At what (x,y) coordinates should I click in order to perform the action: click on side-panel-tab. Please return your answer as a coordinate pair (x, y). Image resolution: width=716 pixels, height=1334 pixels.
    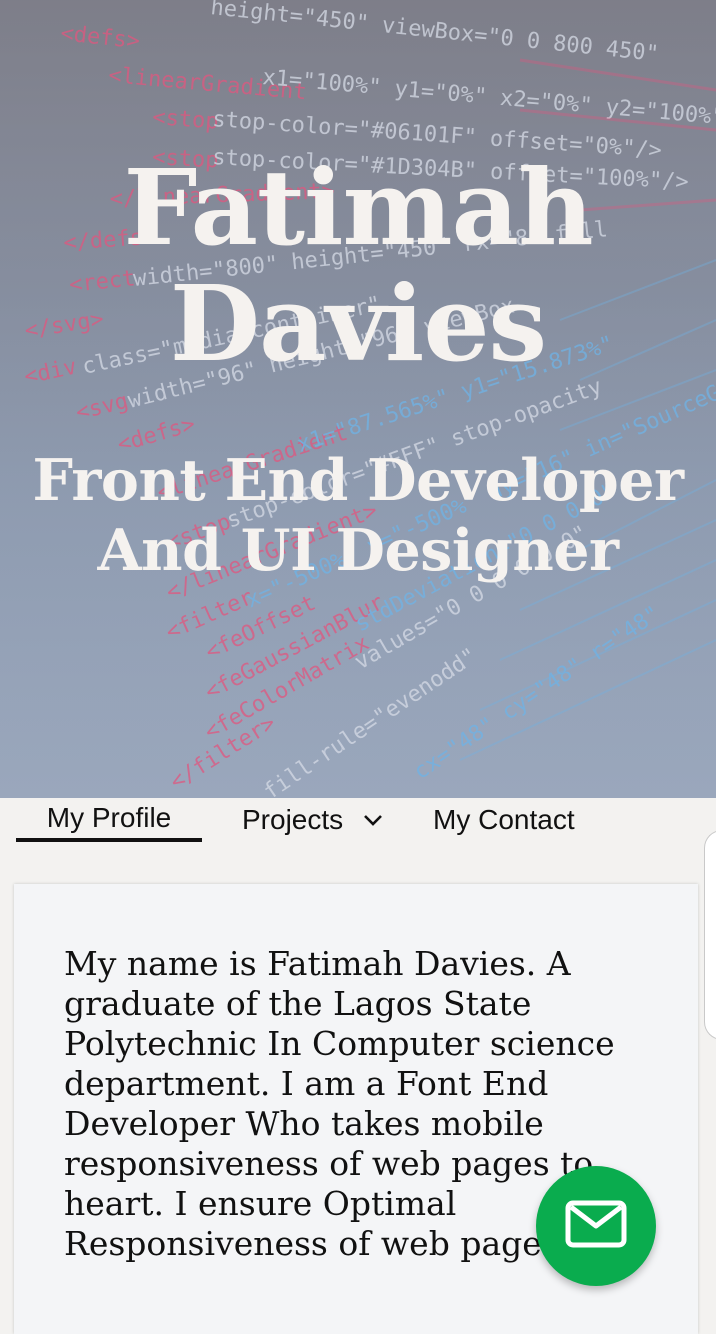
    Looking at the image, I should click on (710, 935).